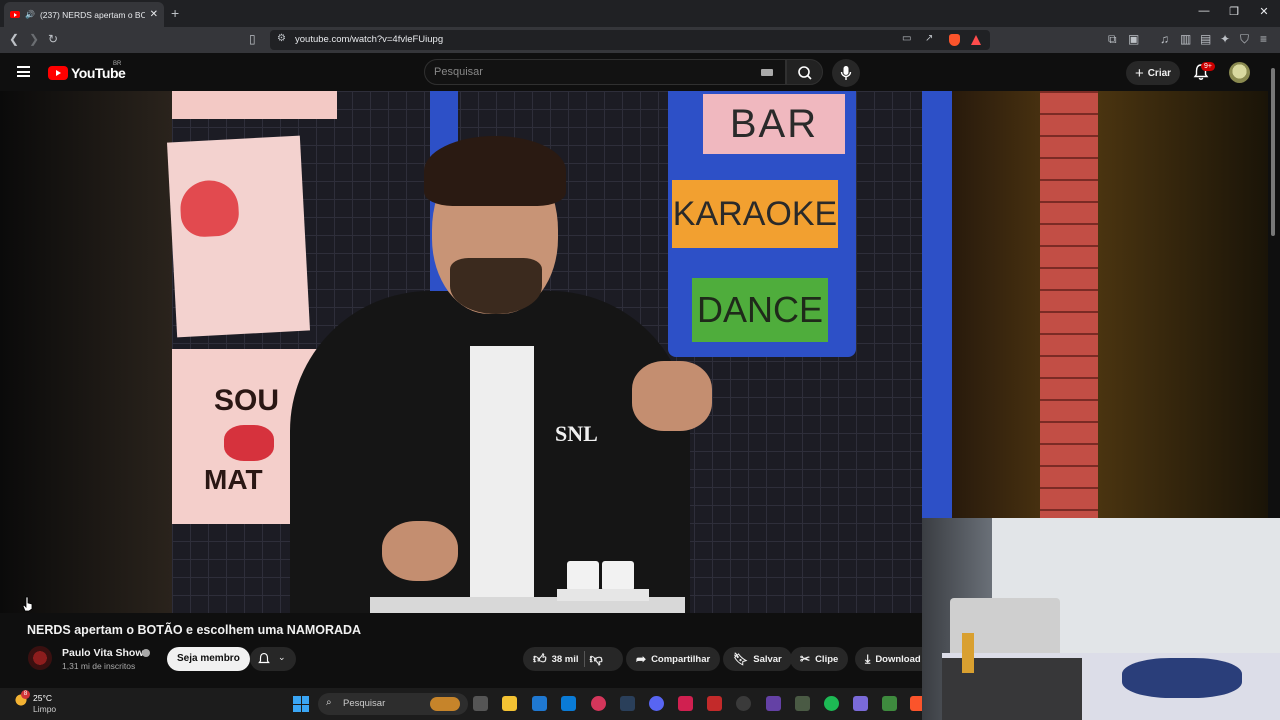  I want to click on dislike-button: 👎︎, so click(596, 659).